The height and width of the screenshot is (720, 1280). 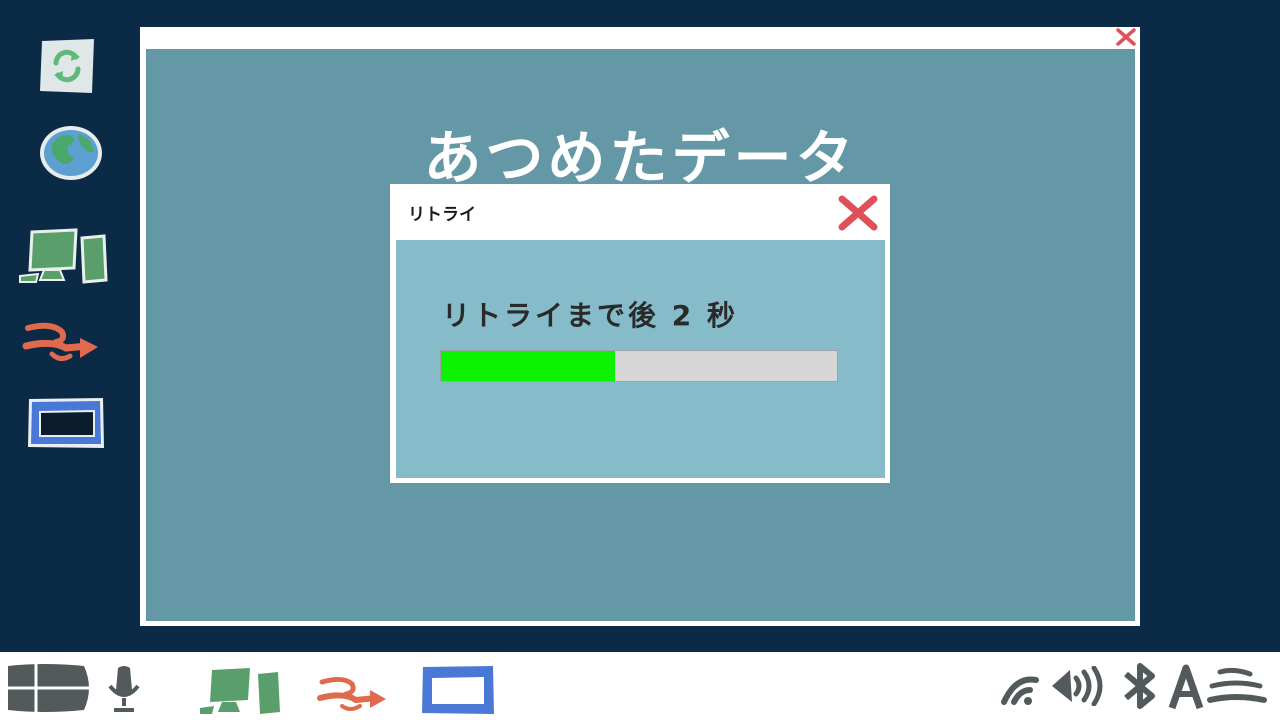 I want to click on menu-lines-icon, so click(x=1237, y=687).